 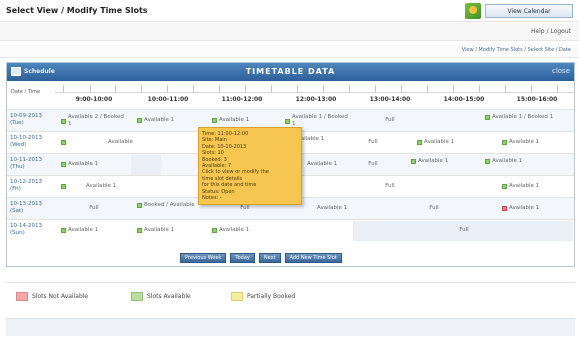 What do you see at coordinates (30, 142) in the screenshot?
I see `row-date: 10-10-2013 (Wed)` at bounding box center [30, 142].